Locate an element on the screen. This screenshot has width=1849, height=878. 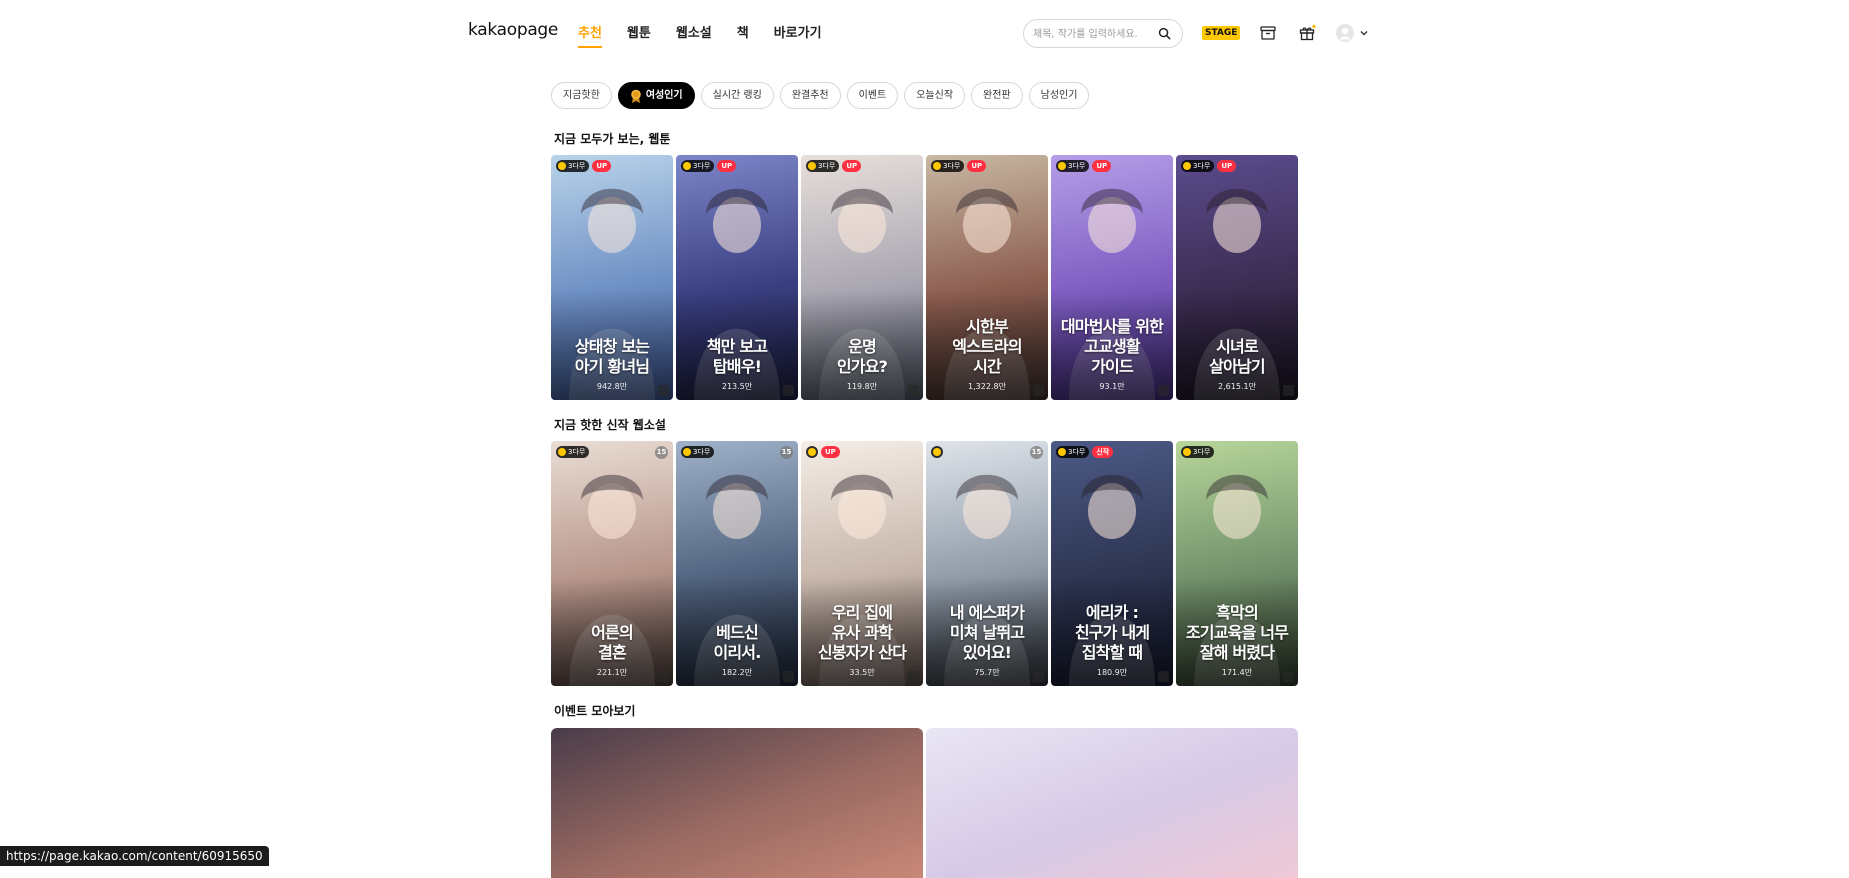
category-chip: 오늘신작 is located at coordinates (935, 95).